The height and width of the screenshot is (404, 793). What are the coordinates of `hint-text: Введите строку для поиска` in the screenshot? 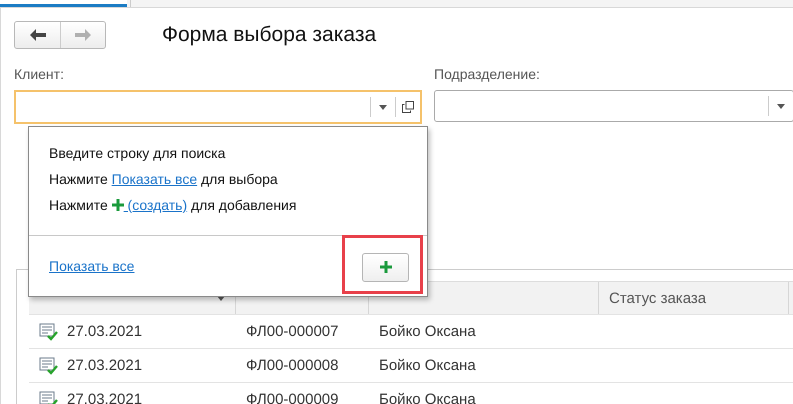 It's located at (137, 153).